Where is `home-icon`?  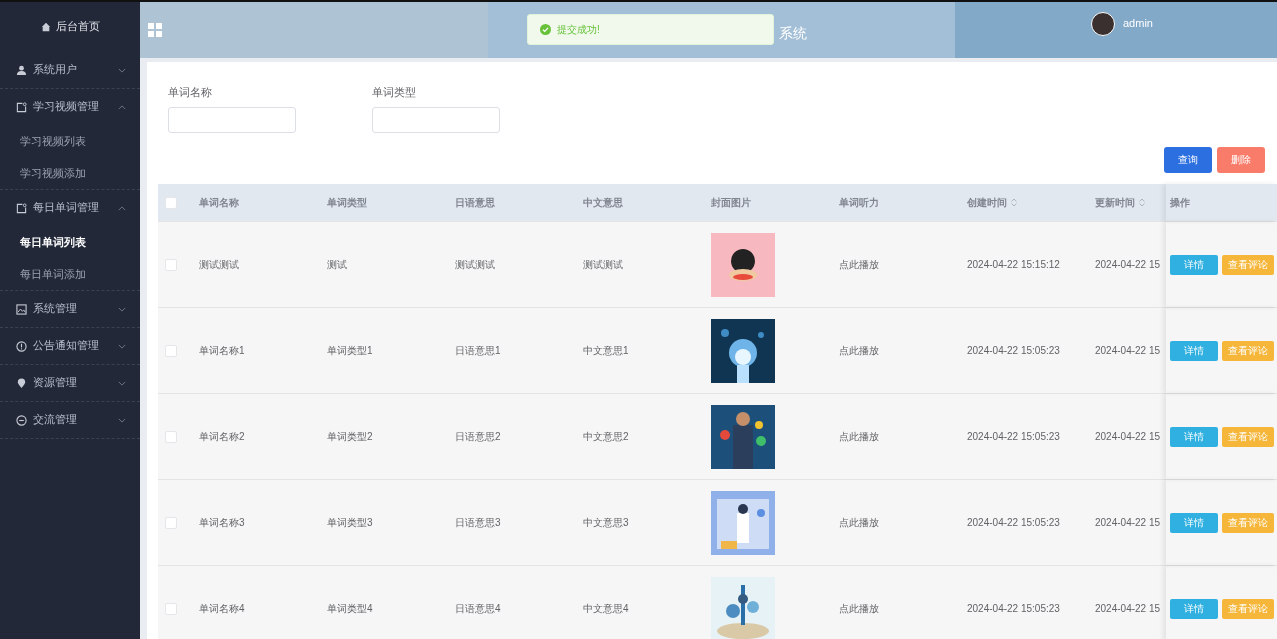 home-icon is located at coordinates (45, 27).